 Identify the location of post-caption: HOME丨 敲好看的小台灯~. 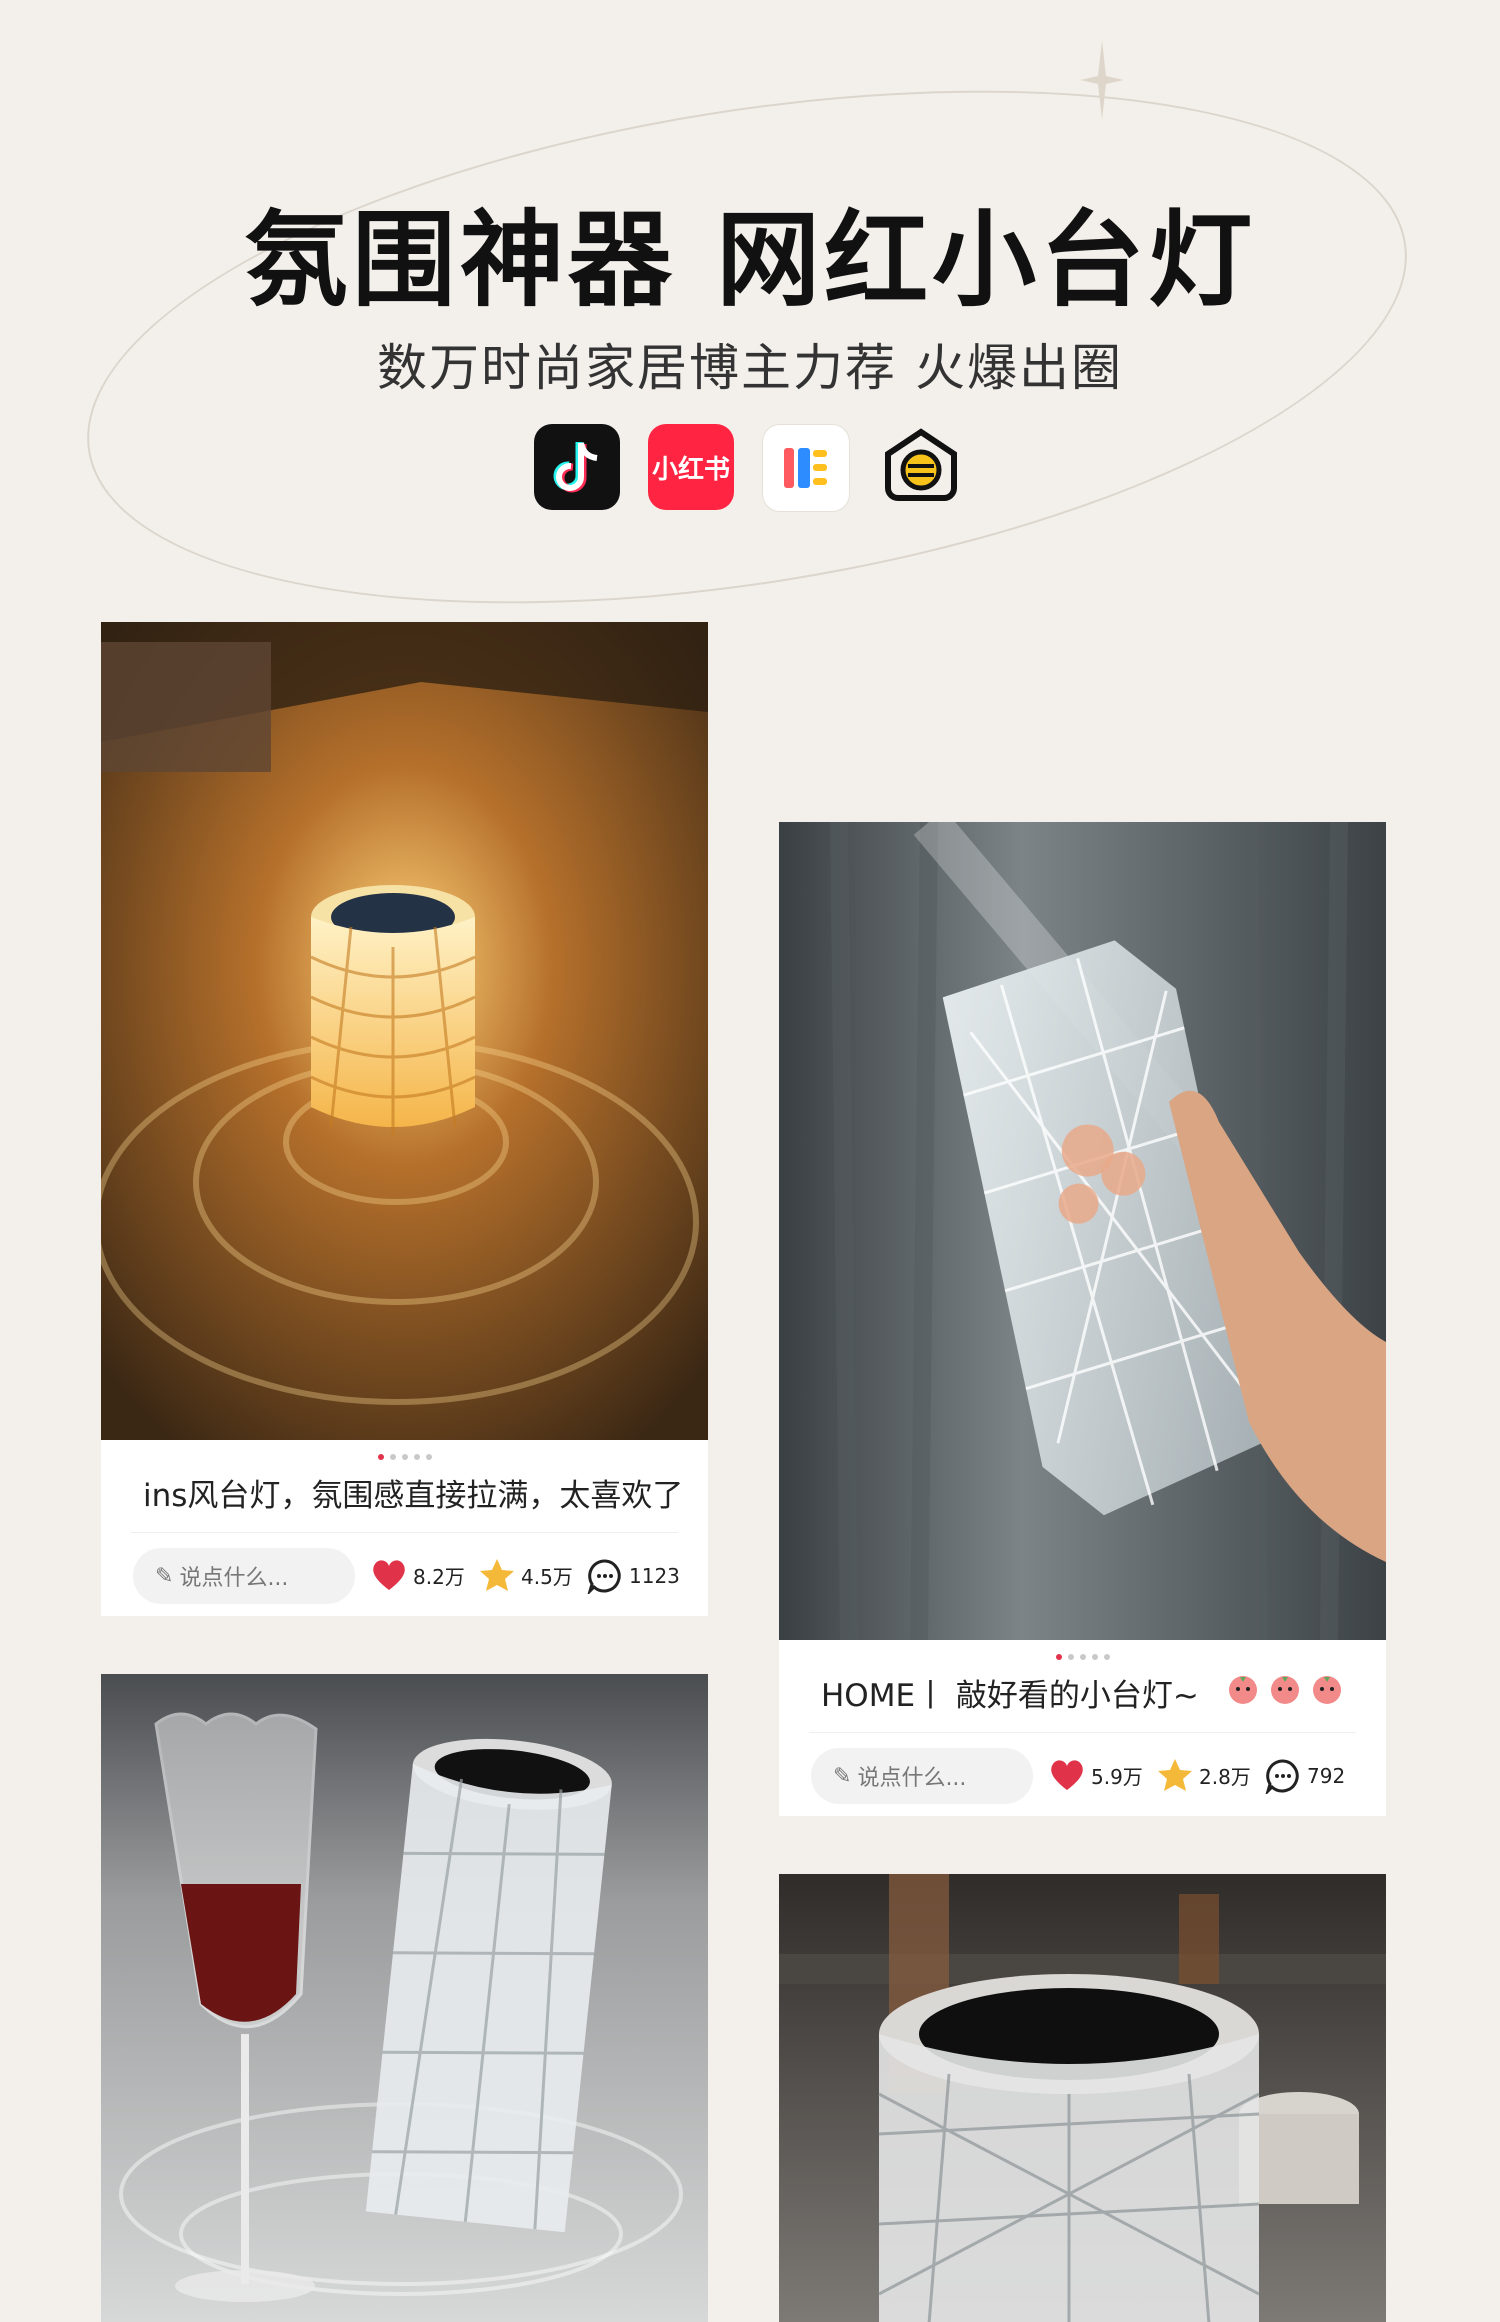
(1010, 1696).